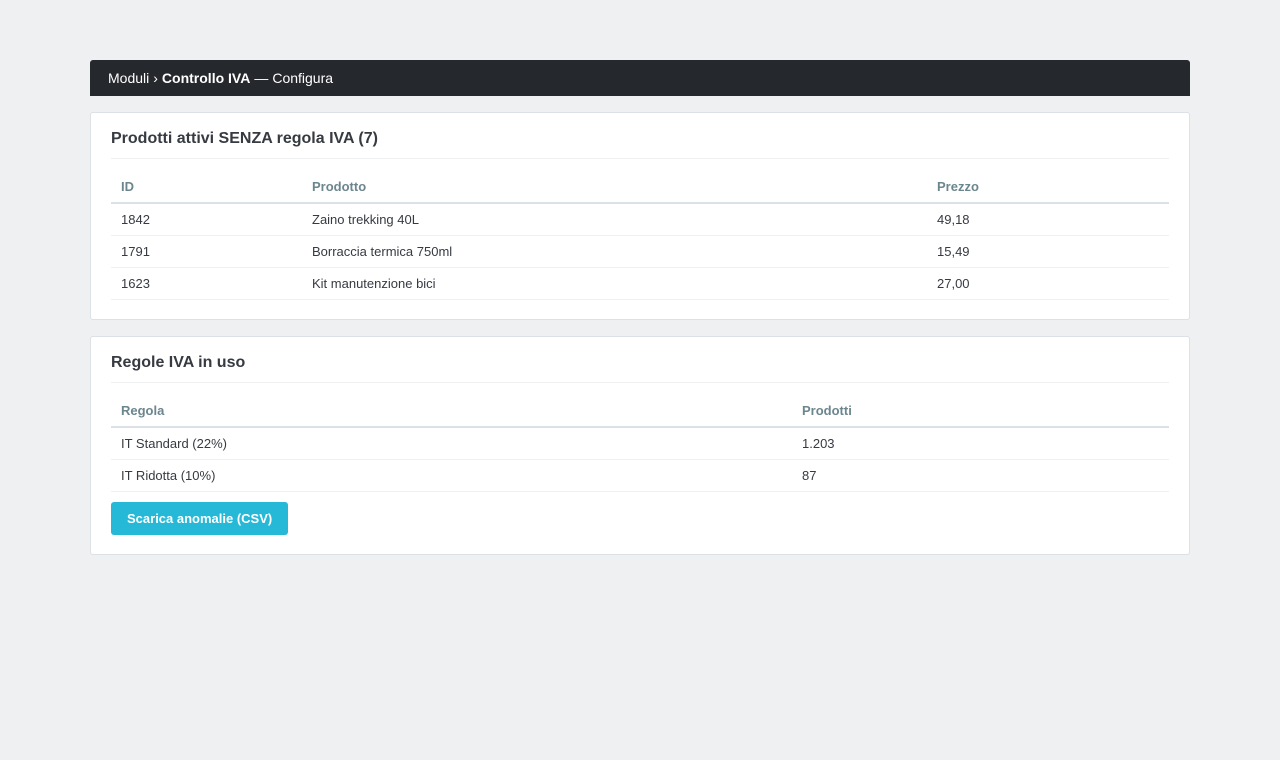  Describe the element at coordinates (640, 78) in the screenshot. I see `breadcrumb-bar: Moduli › Controllo IVA — Configura` at that location.